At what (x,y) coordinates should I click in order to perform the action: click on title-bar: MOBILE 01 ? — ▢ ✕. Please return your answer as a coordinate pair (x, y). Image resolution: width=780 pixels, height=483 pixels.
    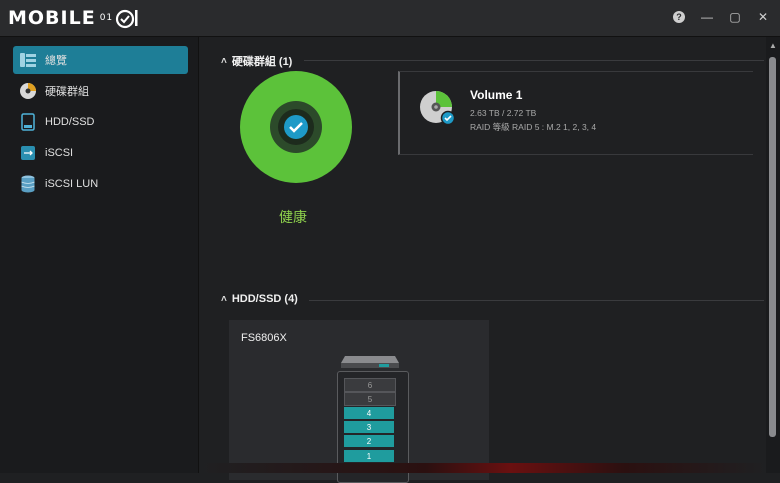
    Looking at the image, I should click on (390, 18).